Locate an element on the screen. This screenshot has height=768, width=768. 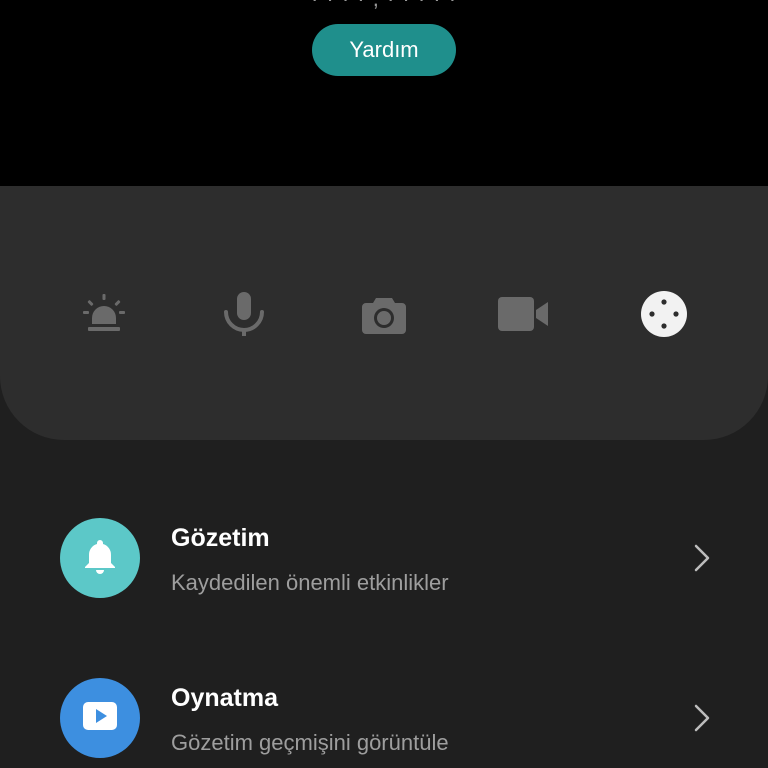
microphone-icon is located at coordinates (244, 314).